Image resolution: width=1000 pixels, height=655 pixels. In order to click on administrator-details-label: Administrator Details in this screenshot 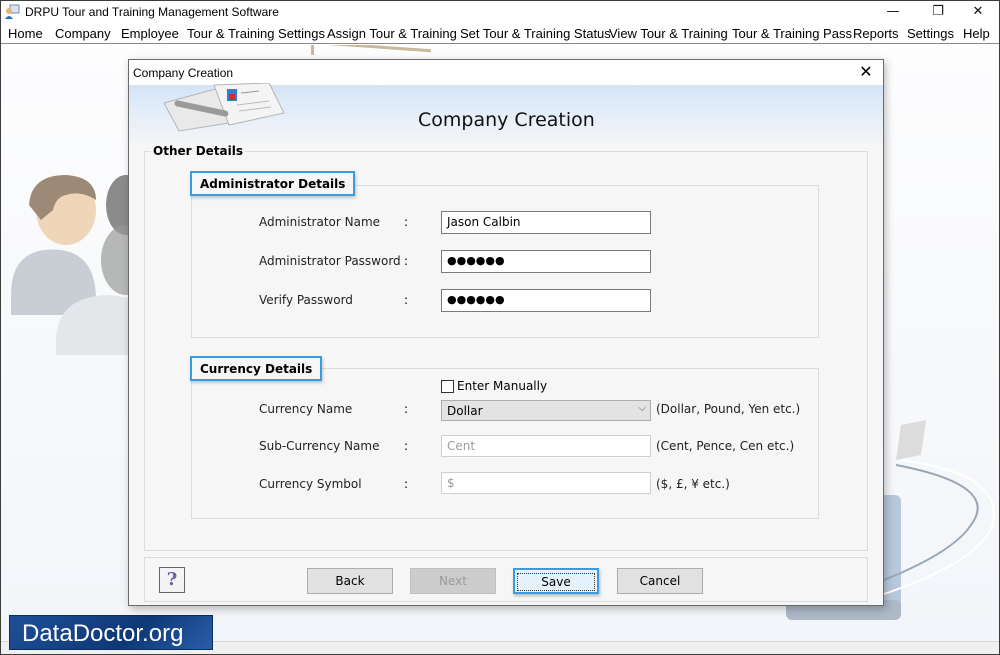, I will do `click(273, 183)`.